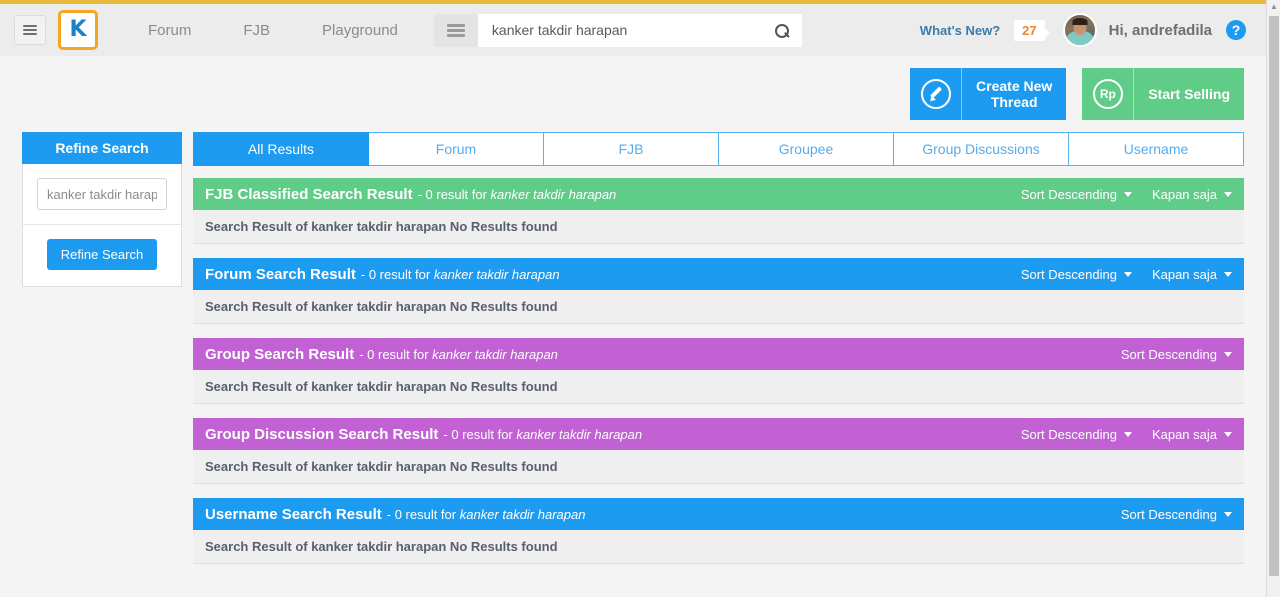 This screenshot has width=1280, height=597. Describe the element at coordinates (102, 148) in the screenshot. I see `refine-search-header: Refine Search` at that location.